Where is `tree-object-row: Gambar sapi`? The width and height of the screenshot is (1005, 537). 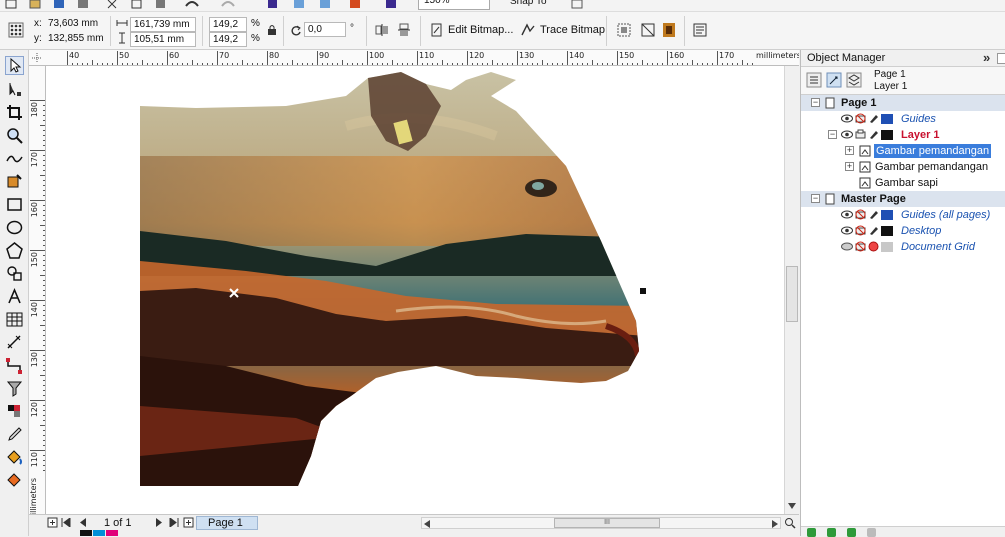 tree-object-row: Gambar sapi is located at coordinates (903, 183).